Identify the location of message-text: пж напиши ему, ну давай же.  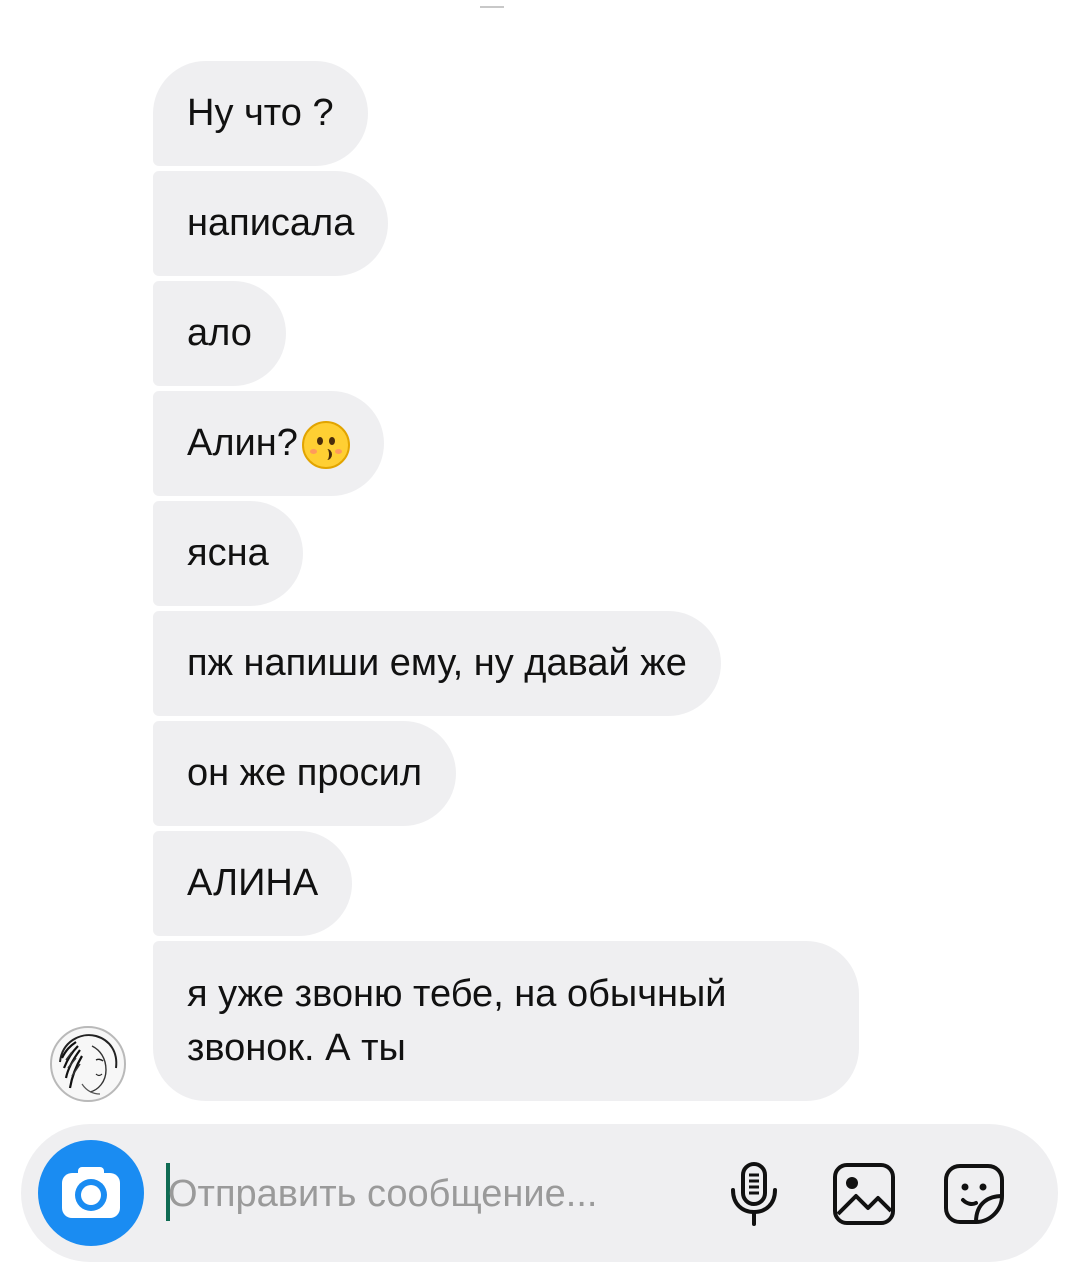
(437, 663).